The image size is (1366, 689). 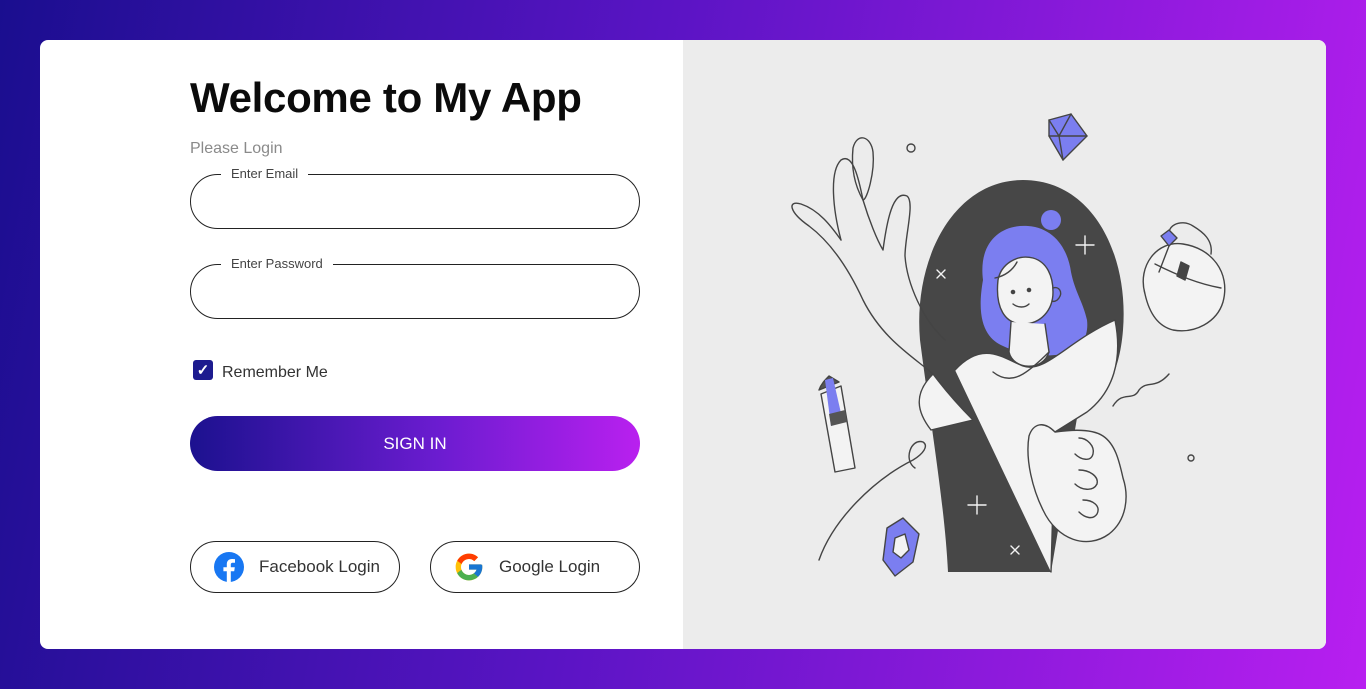 I want to click on facebook-login-button: Facebook Login, so click(x=295, y=567).